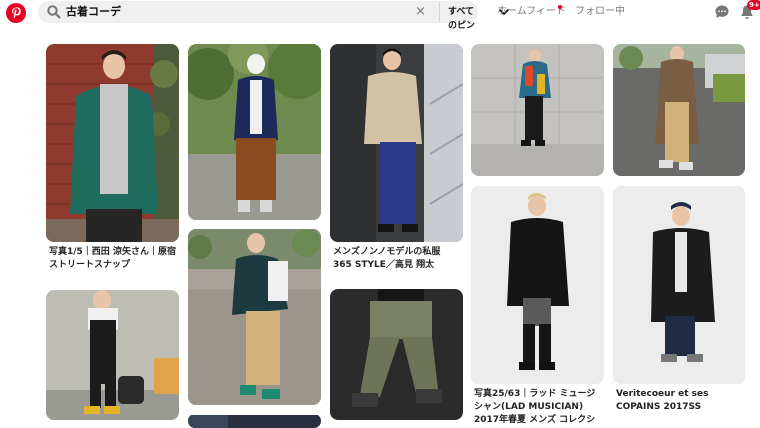  What do you see at coordinates (420, 12) in the screenshot?
I see `clear-search-icon: ×` at bounding box center [420, 12].